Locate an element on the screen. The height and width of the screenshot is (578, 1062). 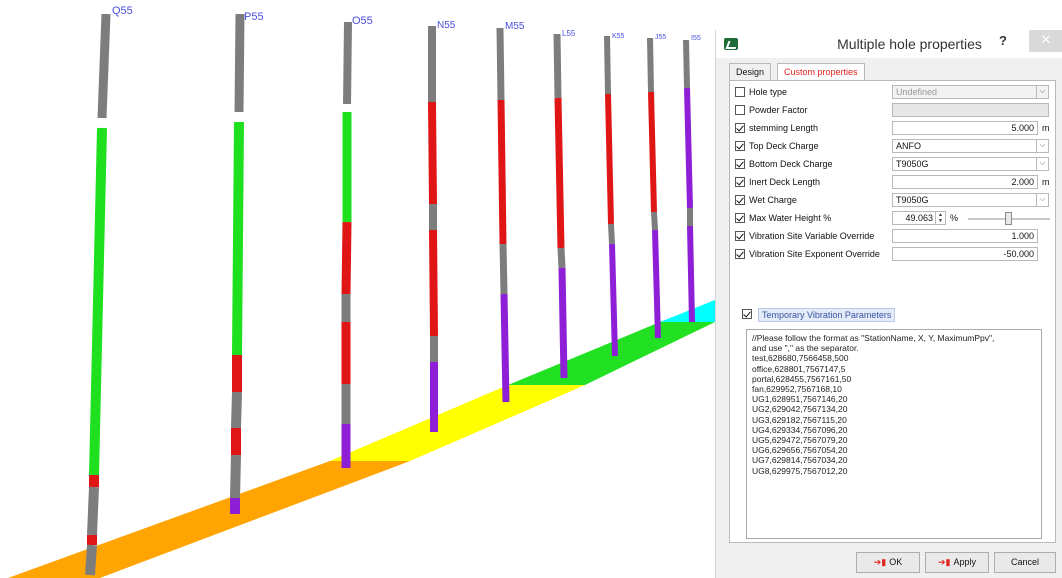
dialog-titlebar: Multiple hole properties ? ✕ is located at coordinates (889, 44).